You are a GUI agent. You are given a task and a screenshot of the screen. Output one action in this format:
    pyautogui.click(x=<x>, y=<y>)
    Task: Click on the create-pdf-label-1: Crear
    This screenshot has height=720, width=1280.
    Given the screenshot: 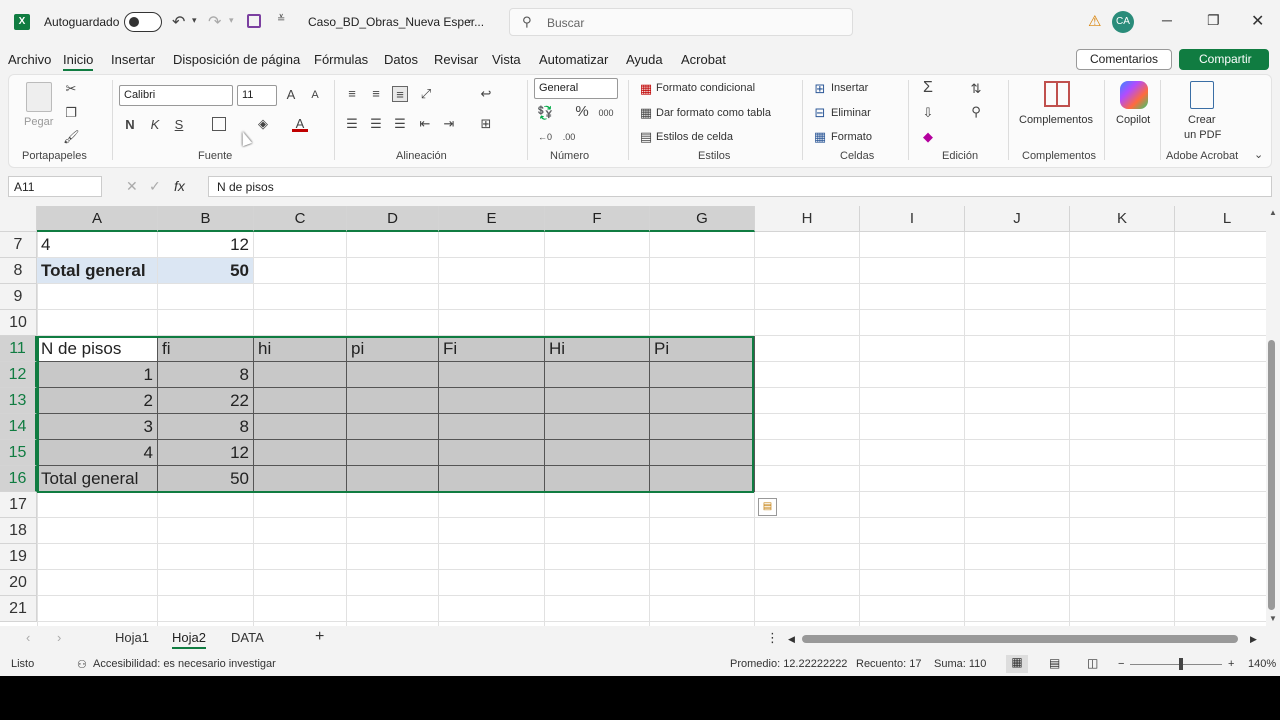 What is the action you would take?
    pyautogui.click(x=1202, y=120)
    